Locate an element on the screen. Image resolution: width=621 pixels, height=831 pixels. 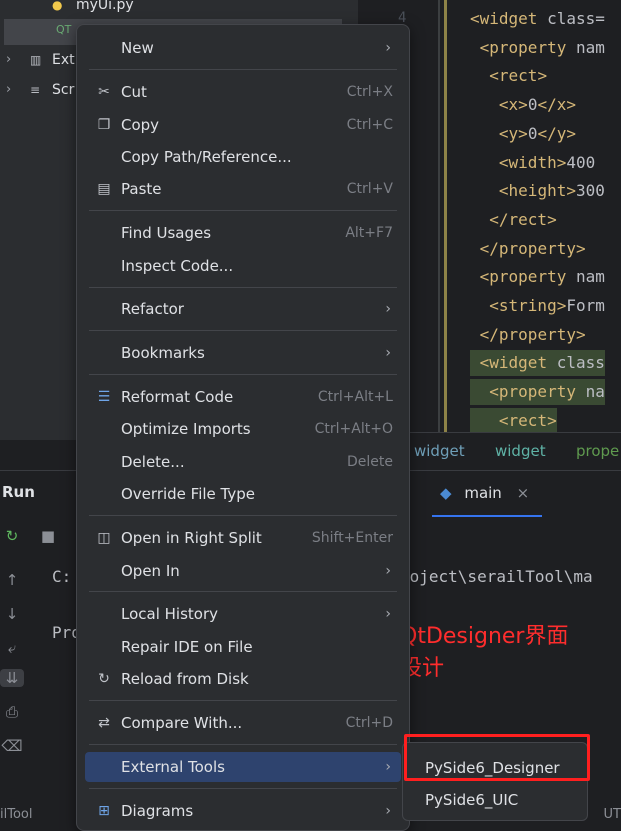
tab-active-indicator is located at coordinates (487, 516).